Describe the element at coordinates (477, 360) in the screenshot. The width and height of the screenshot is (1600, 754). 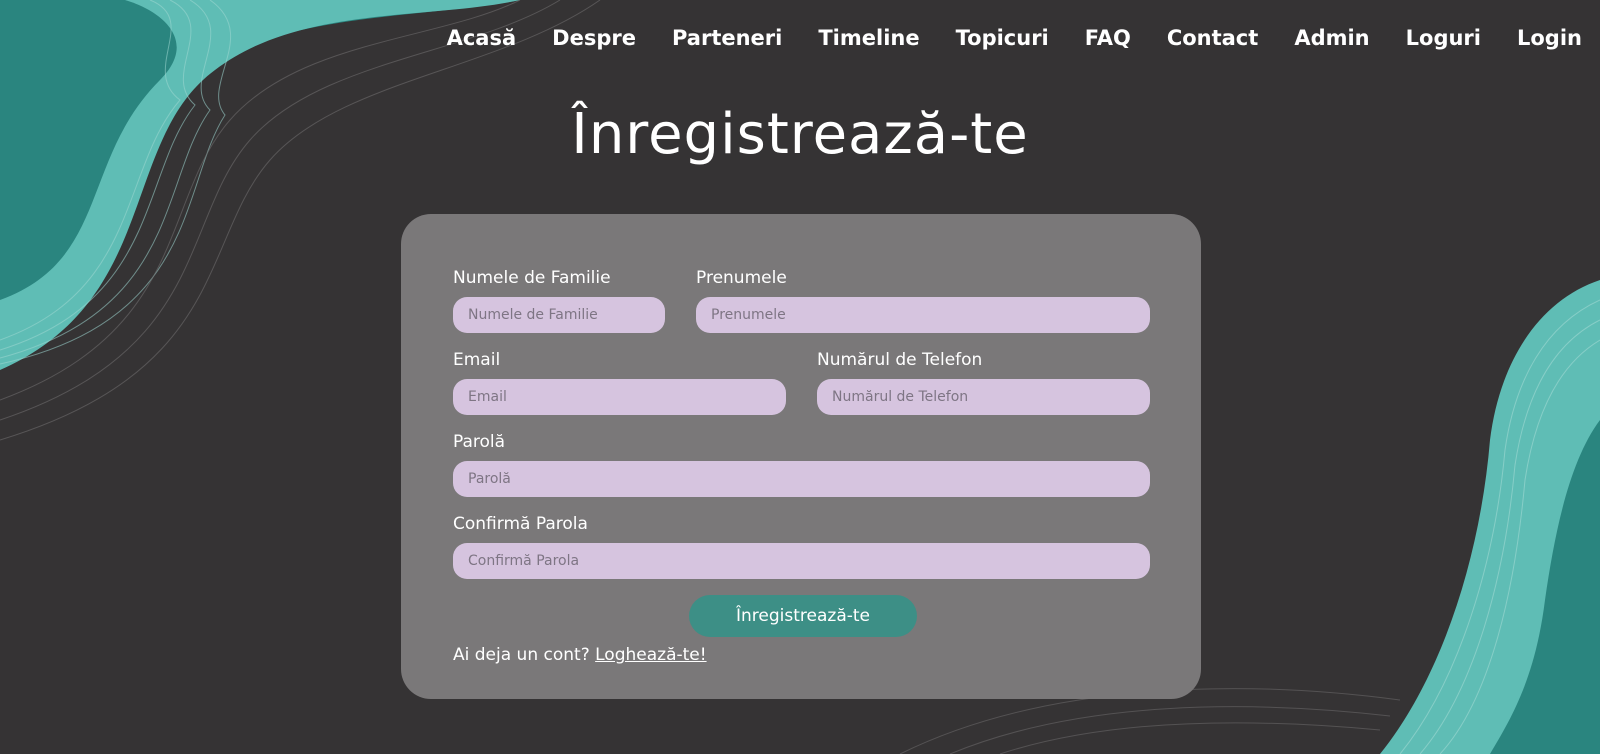
I see `email-label: Email` at that location.